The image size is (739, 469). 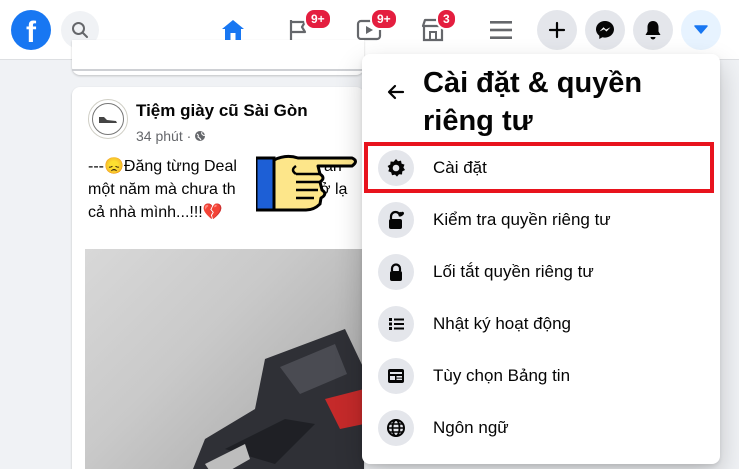 I want to click on lock-icon, so click(x=396, y=272).